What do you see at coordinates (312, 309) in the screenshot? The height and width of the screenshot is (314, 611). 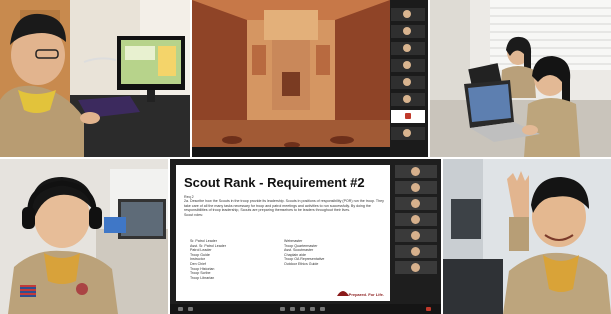 I see `record-icon` at bounding box center [312, 309].